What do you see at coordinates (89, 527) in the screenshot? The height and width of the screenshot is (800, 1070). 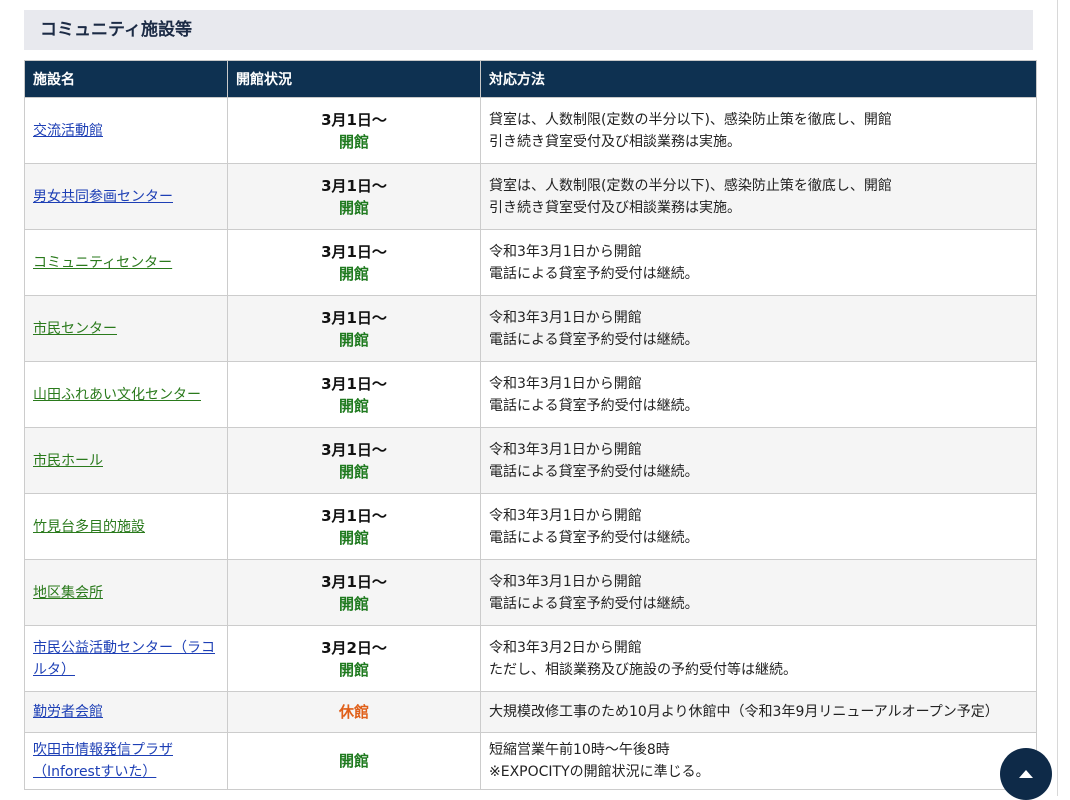 I see `facility-link: 竹見台多目的施設` at bounding box center [89, 527].